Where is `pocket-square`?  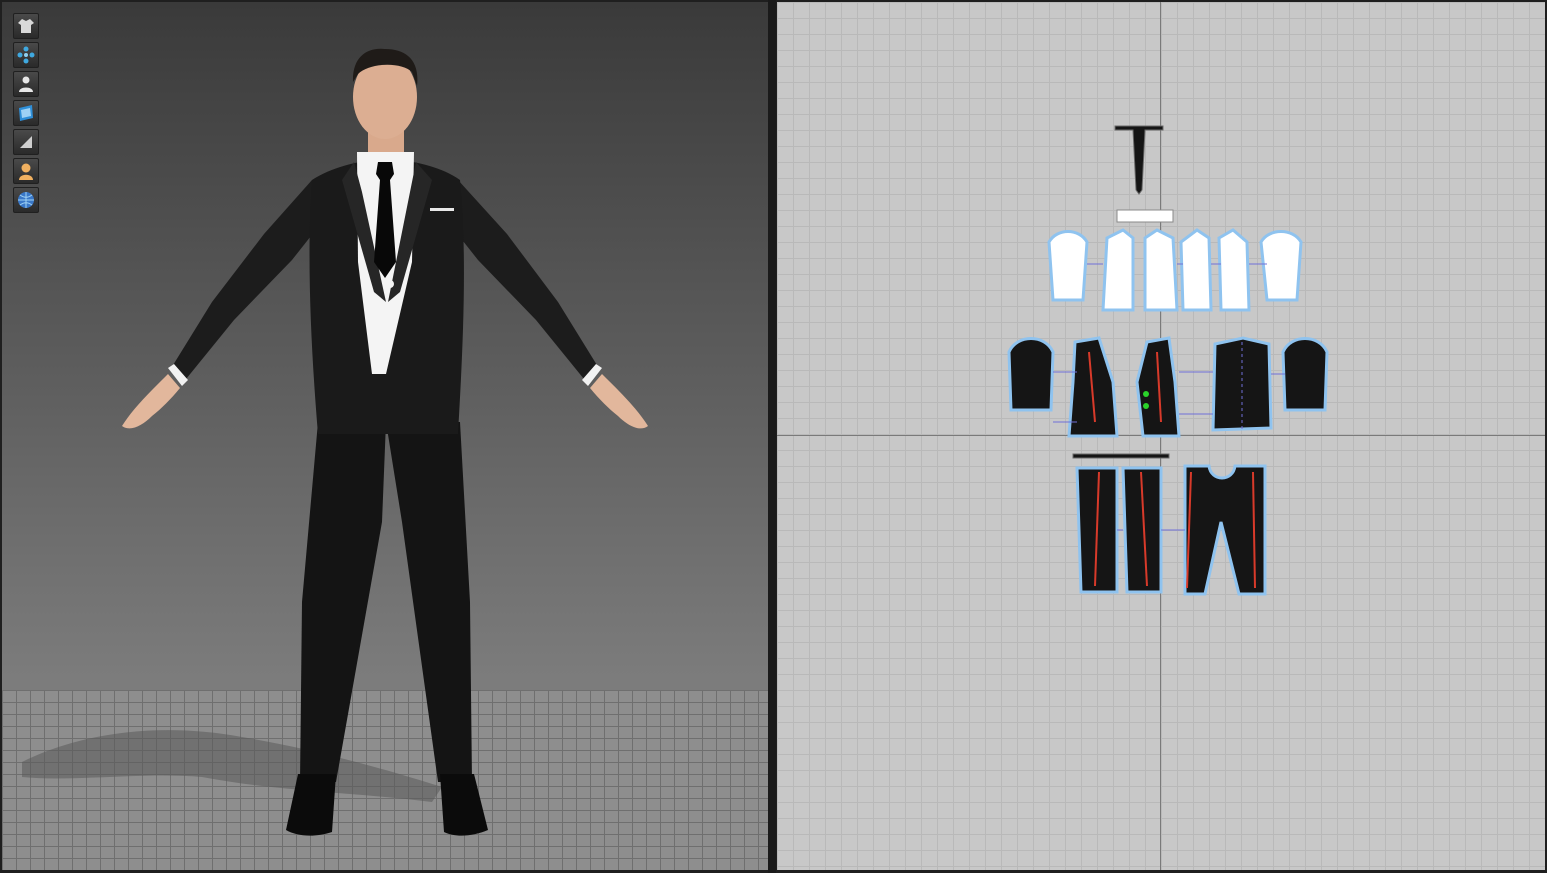
pocket-square is located at coordinates (442, 209).